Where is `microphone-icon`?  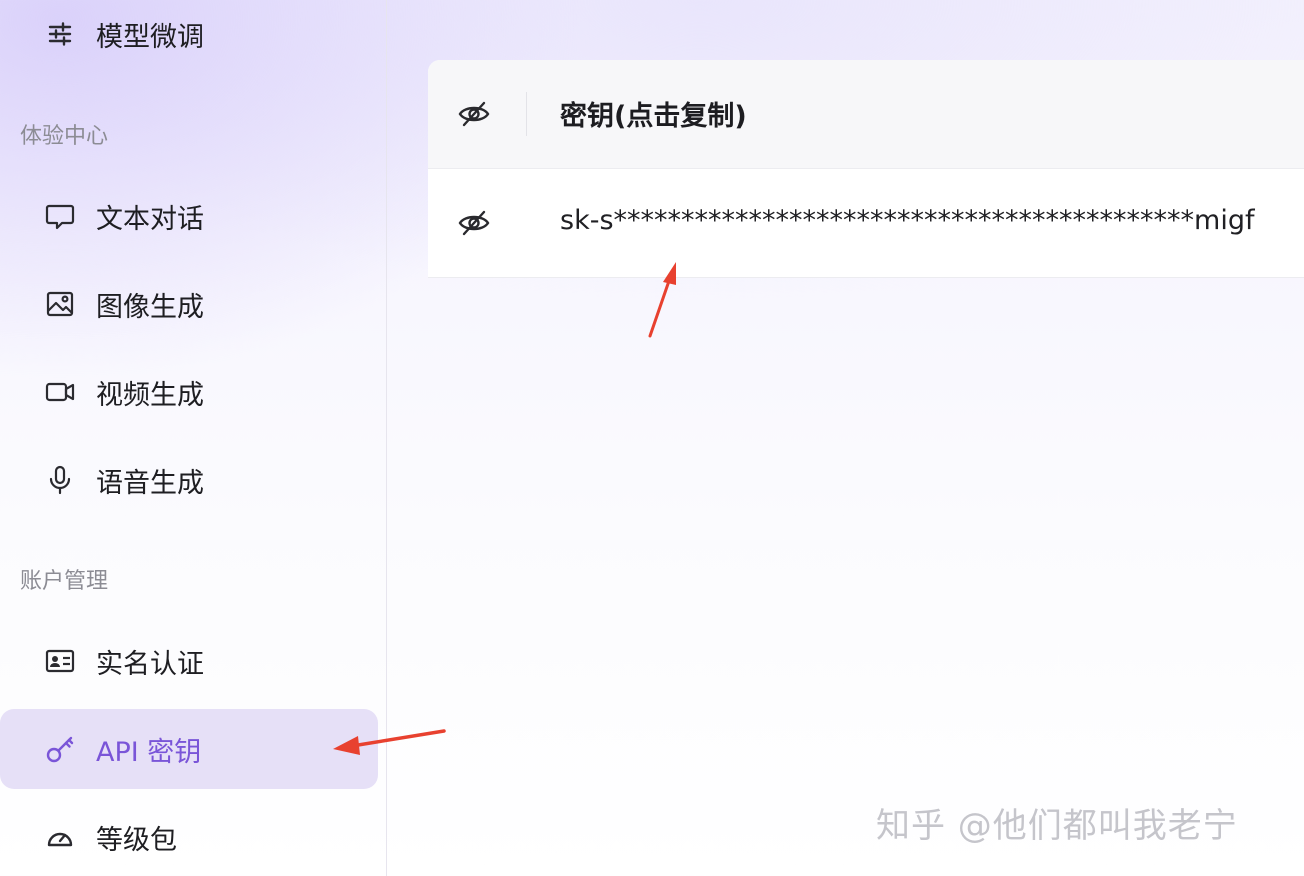 microphone-icon is located at coordinates (60, 480).